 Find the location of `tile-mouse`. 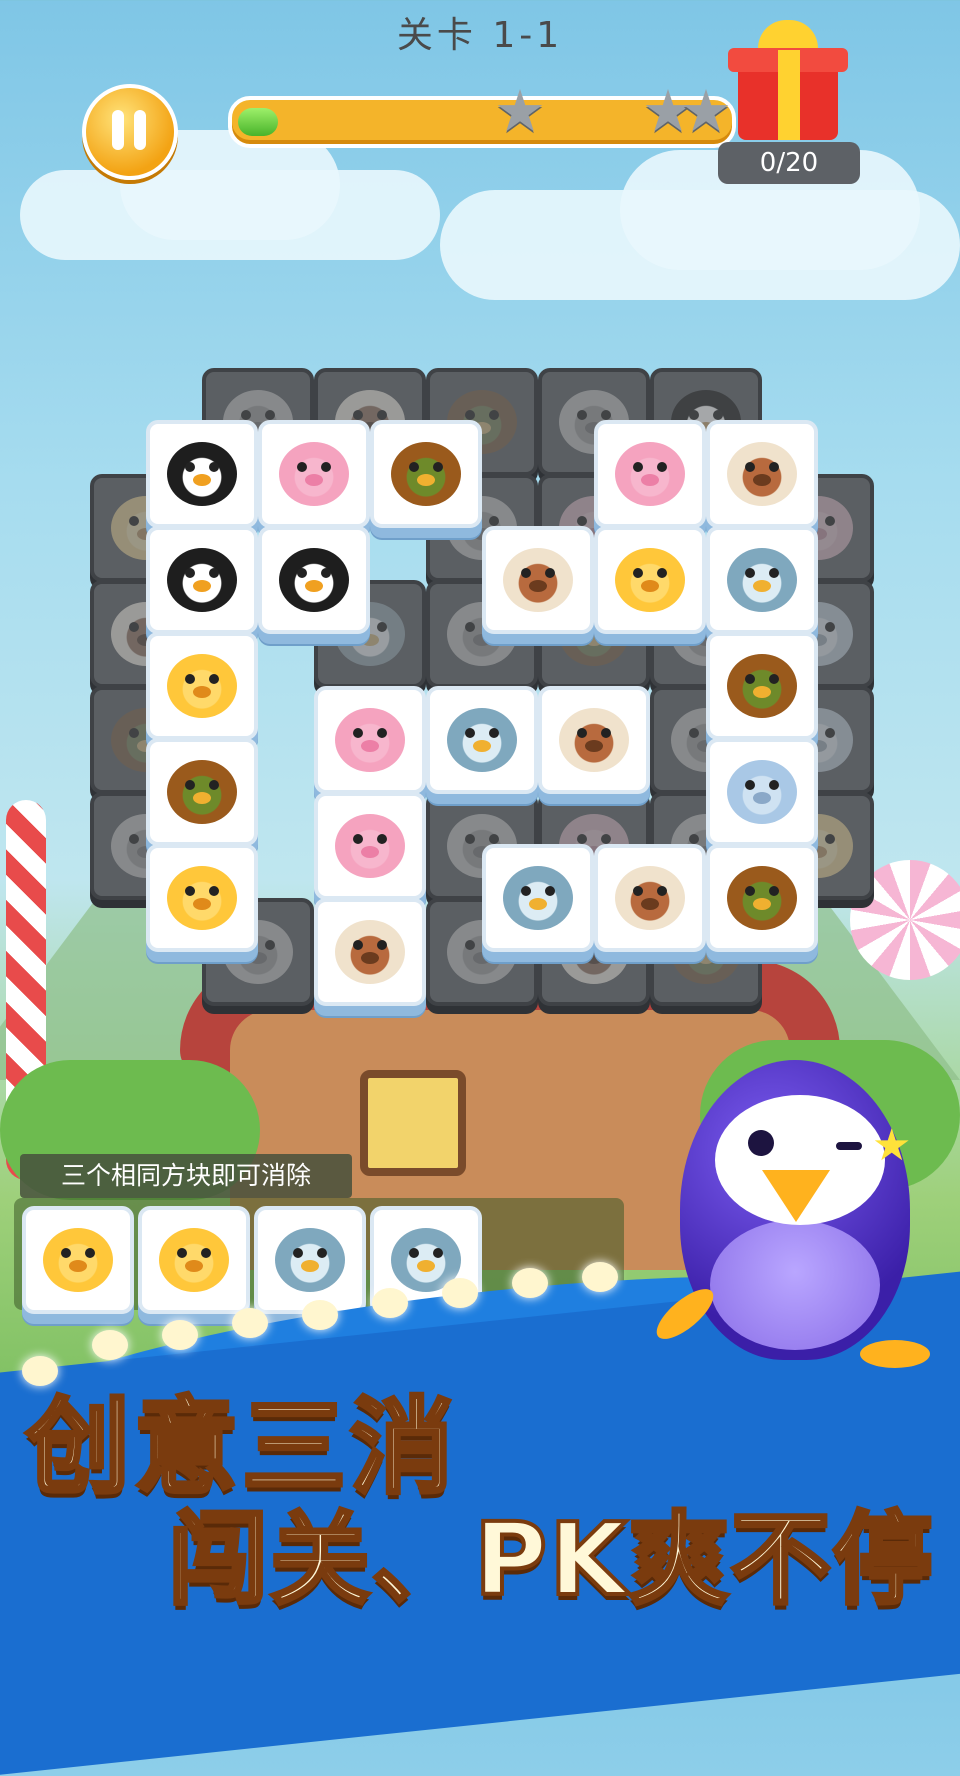

tile-mouse is located at coordinates (762, 792).